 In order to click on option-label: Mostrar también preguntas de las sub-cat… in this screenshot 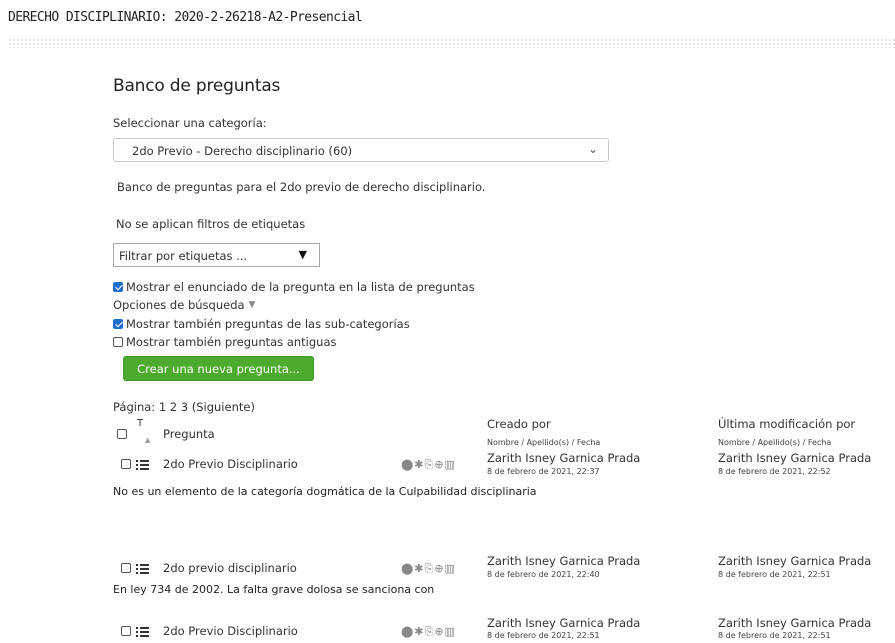, I will do `click(268, 324)`.